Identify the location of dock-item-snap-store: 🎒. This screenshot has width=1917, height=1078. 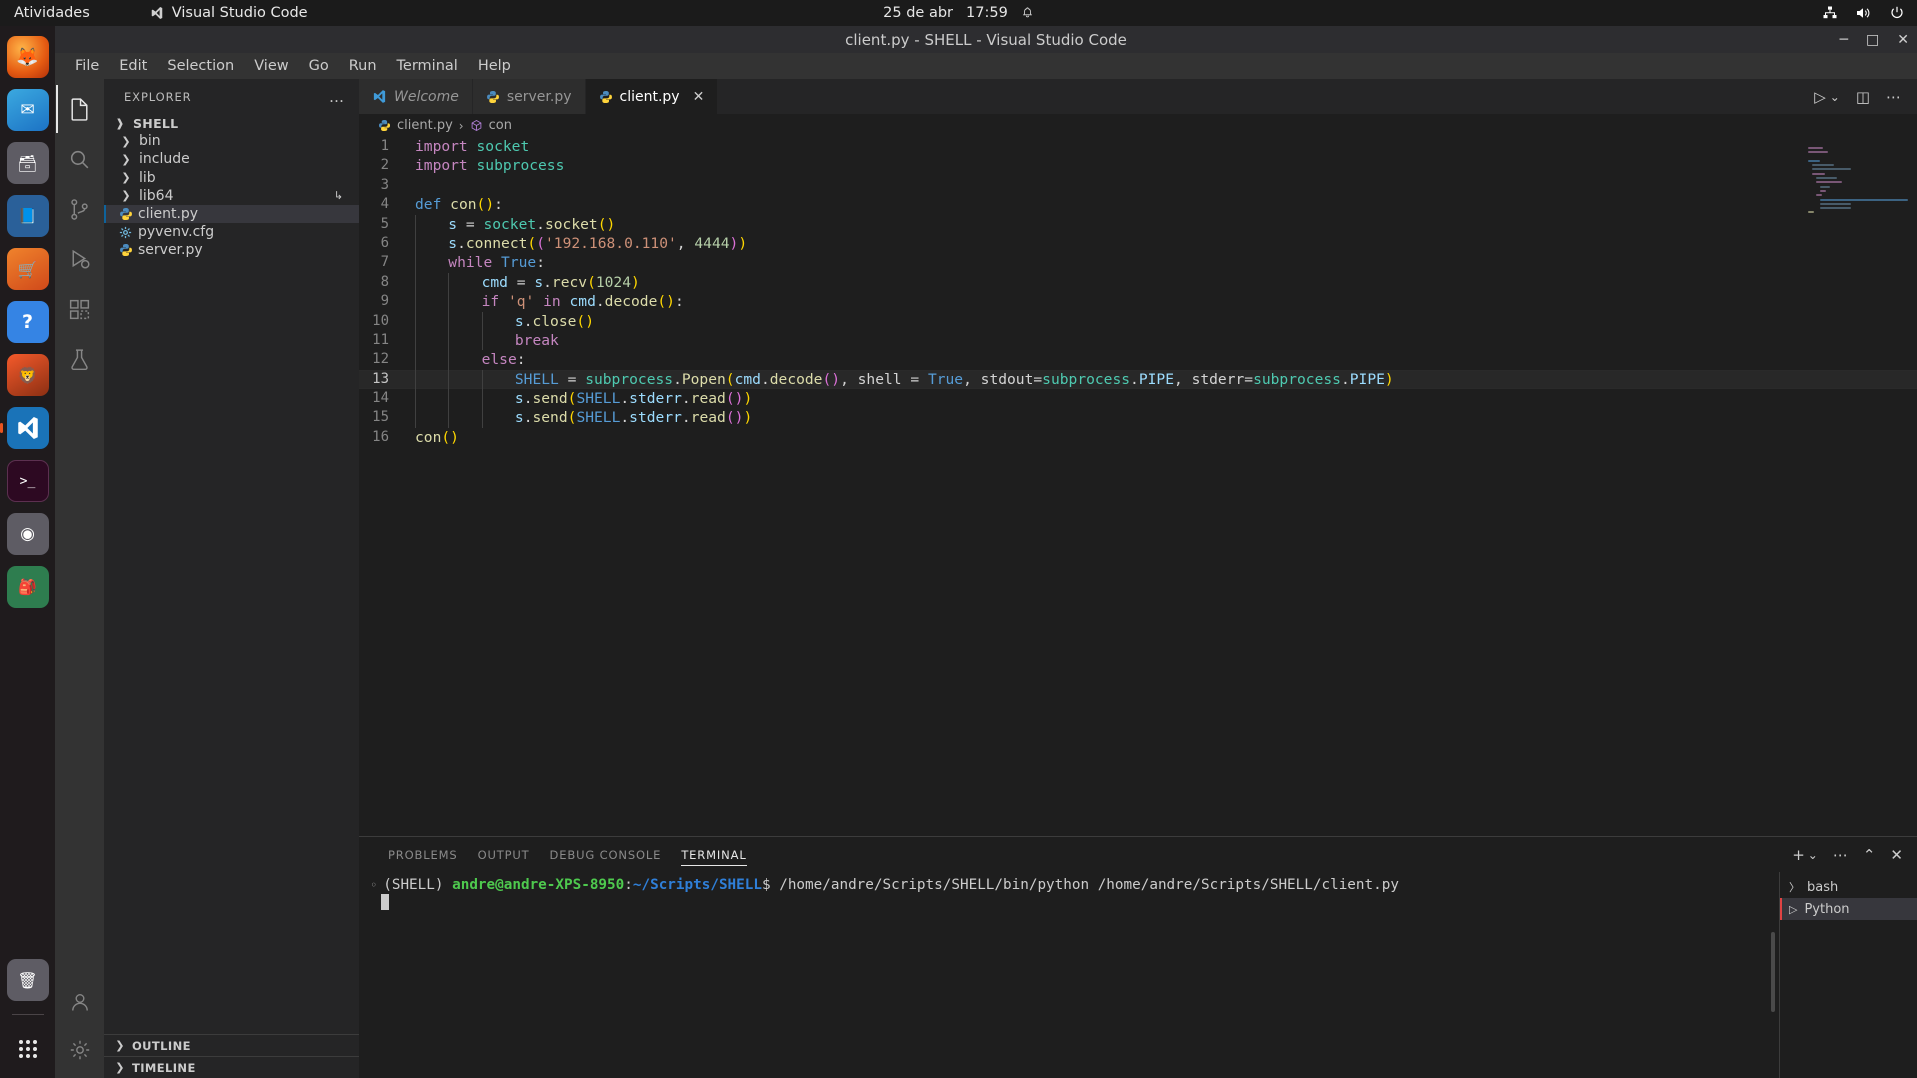
(27, 587).